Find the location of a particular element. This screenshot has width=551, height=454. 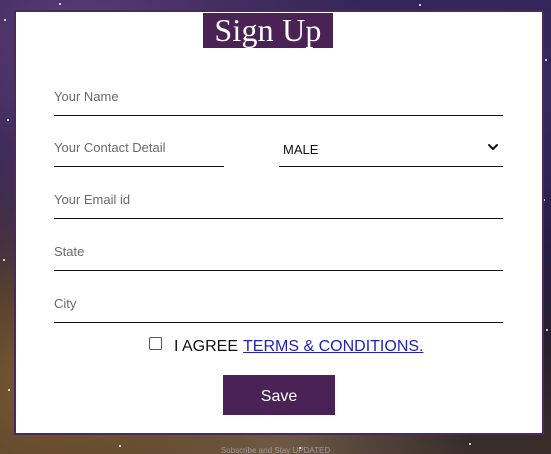

agreement-row: I AGREE TERMS & CONDITIONS. is located at coordinates (286, 347).